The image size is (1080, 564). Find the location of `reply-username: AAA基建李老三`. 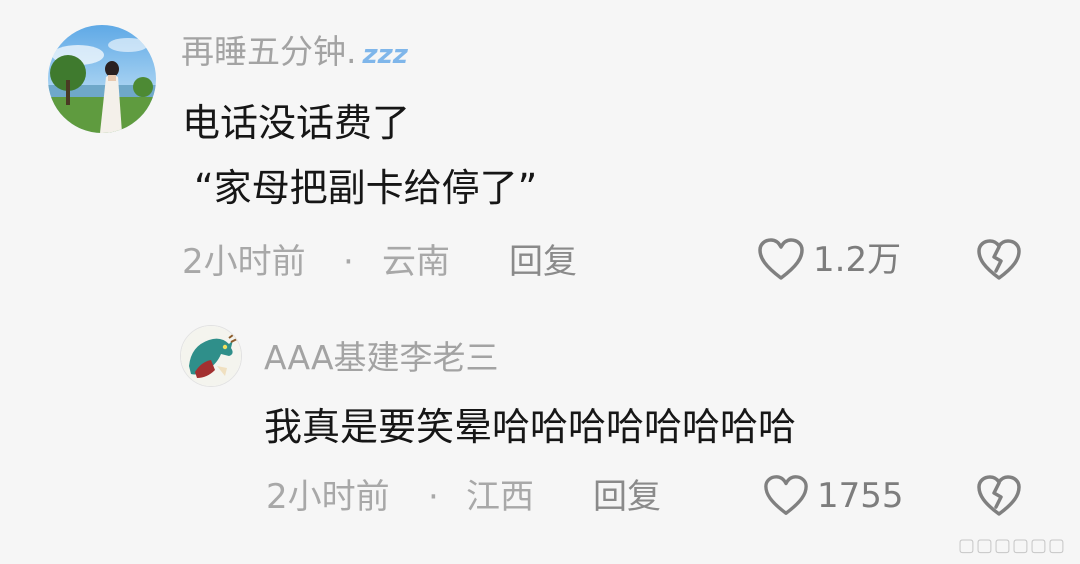

reply-username: AAA基建李老三 is located at coordinates (381, 358).